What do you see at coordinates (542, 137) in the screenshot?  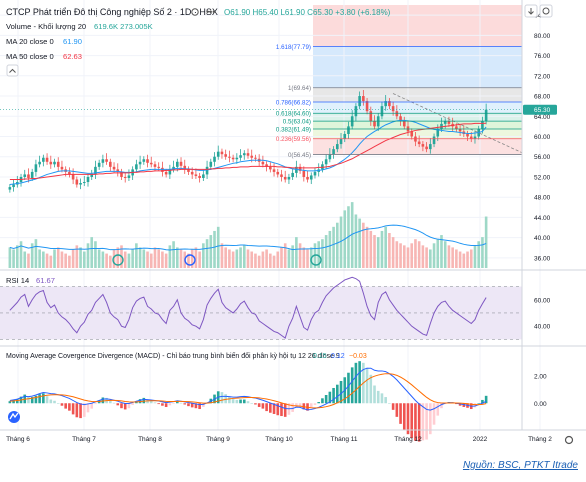 I see `price-tick-label: 60.00` at bounding box center [542, 137].